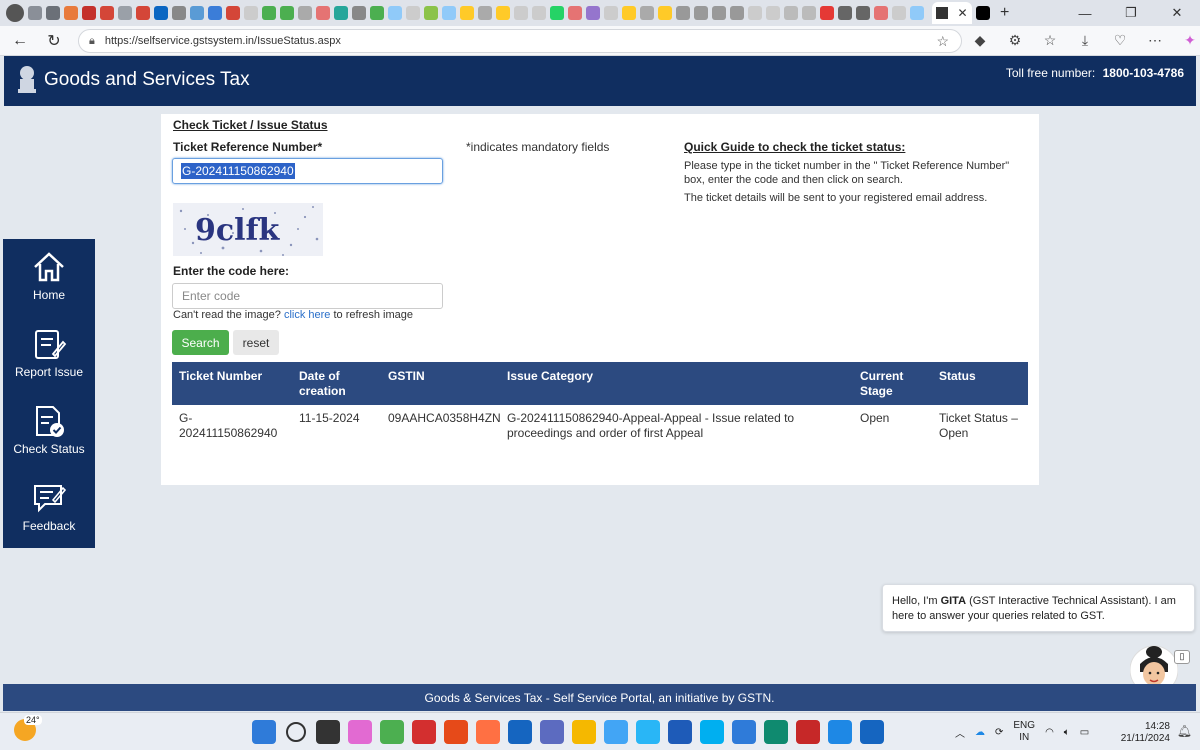 This screenshot has width=1200, height=750. Describe the element at coordinates (307, 315) in the screenshot. I see `refresh-captcha-link: click here` at that location.